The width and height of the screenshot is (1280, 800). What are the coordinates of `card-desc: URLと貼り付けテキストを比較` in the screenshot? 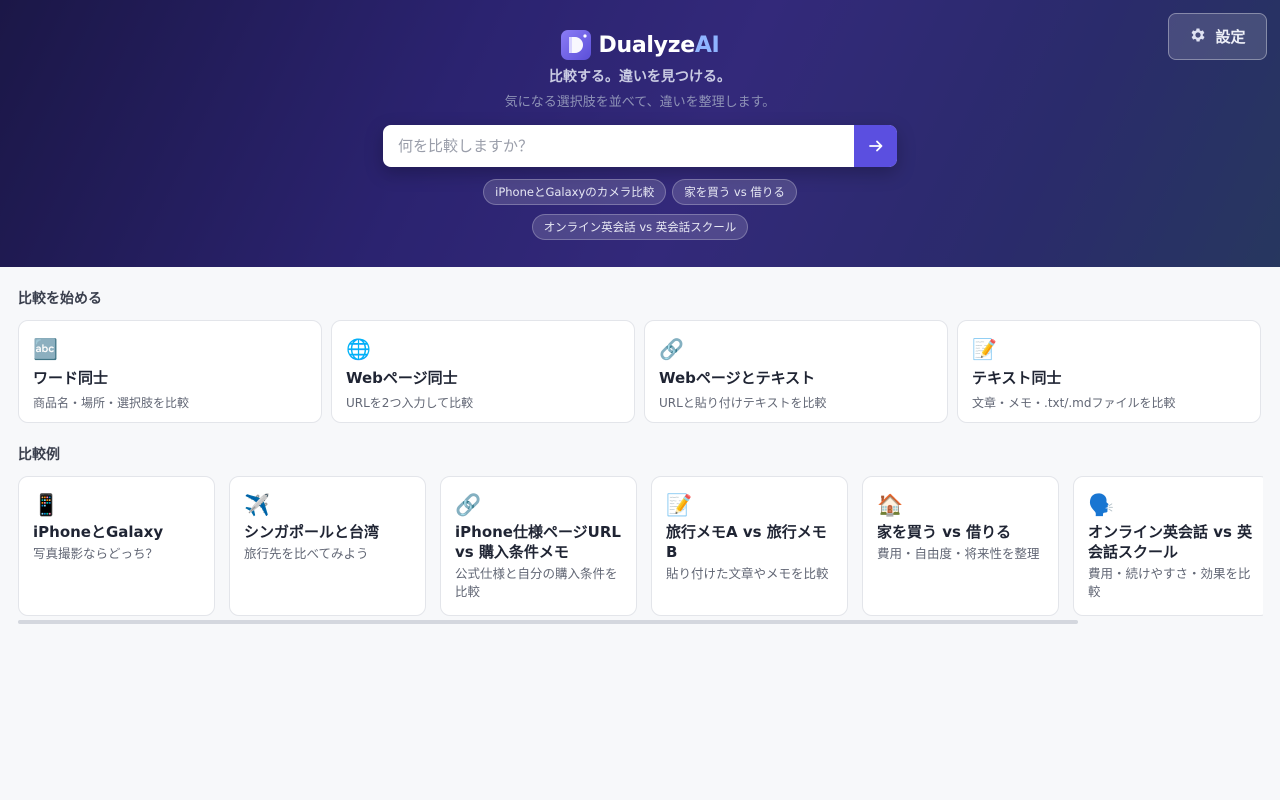 It's located at (743, 403).